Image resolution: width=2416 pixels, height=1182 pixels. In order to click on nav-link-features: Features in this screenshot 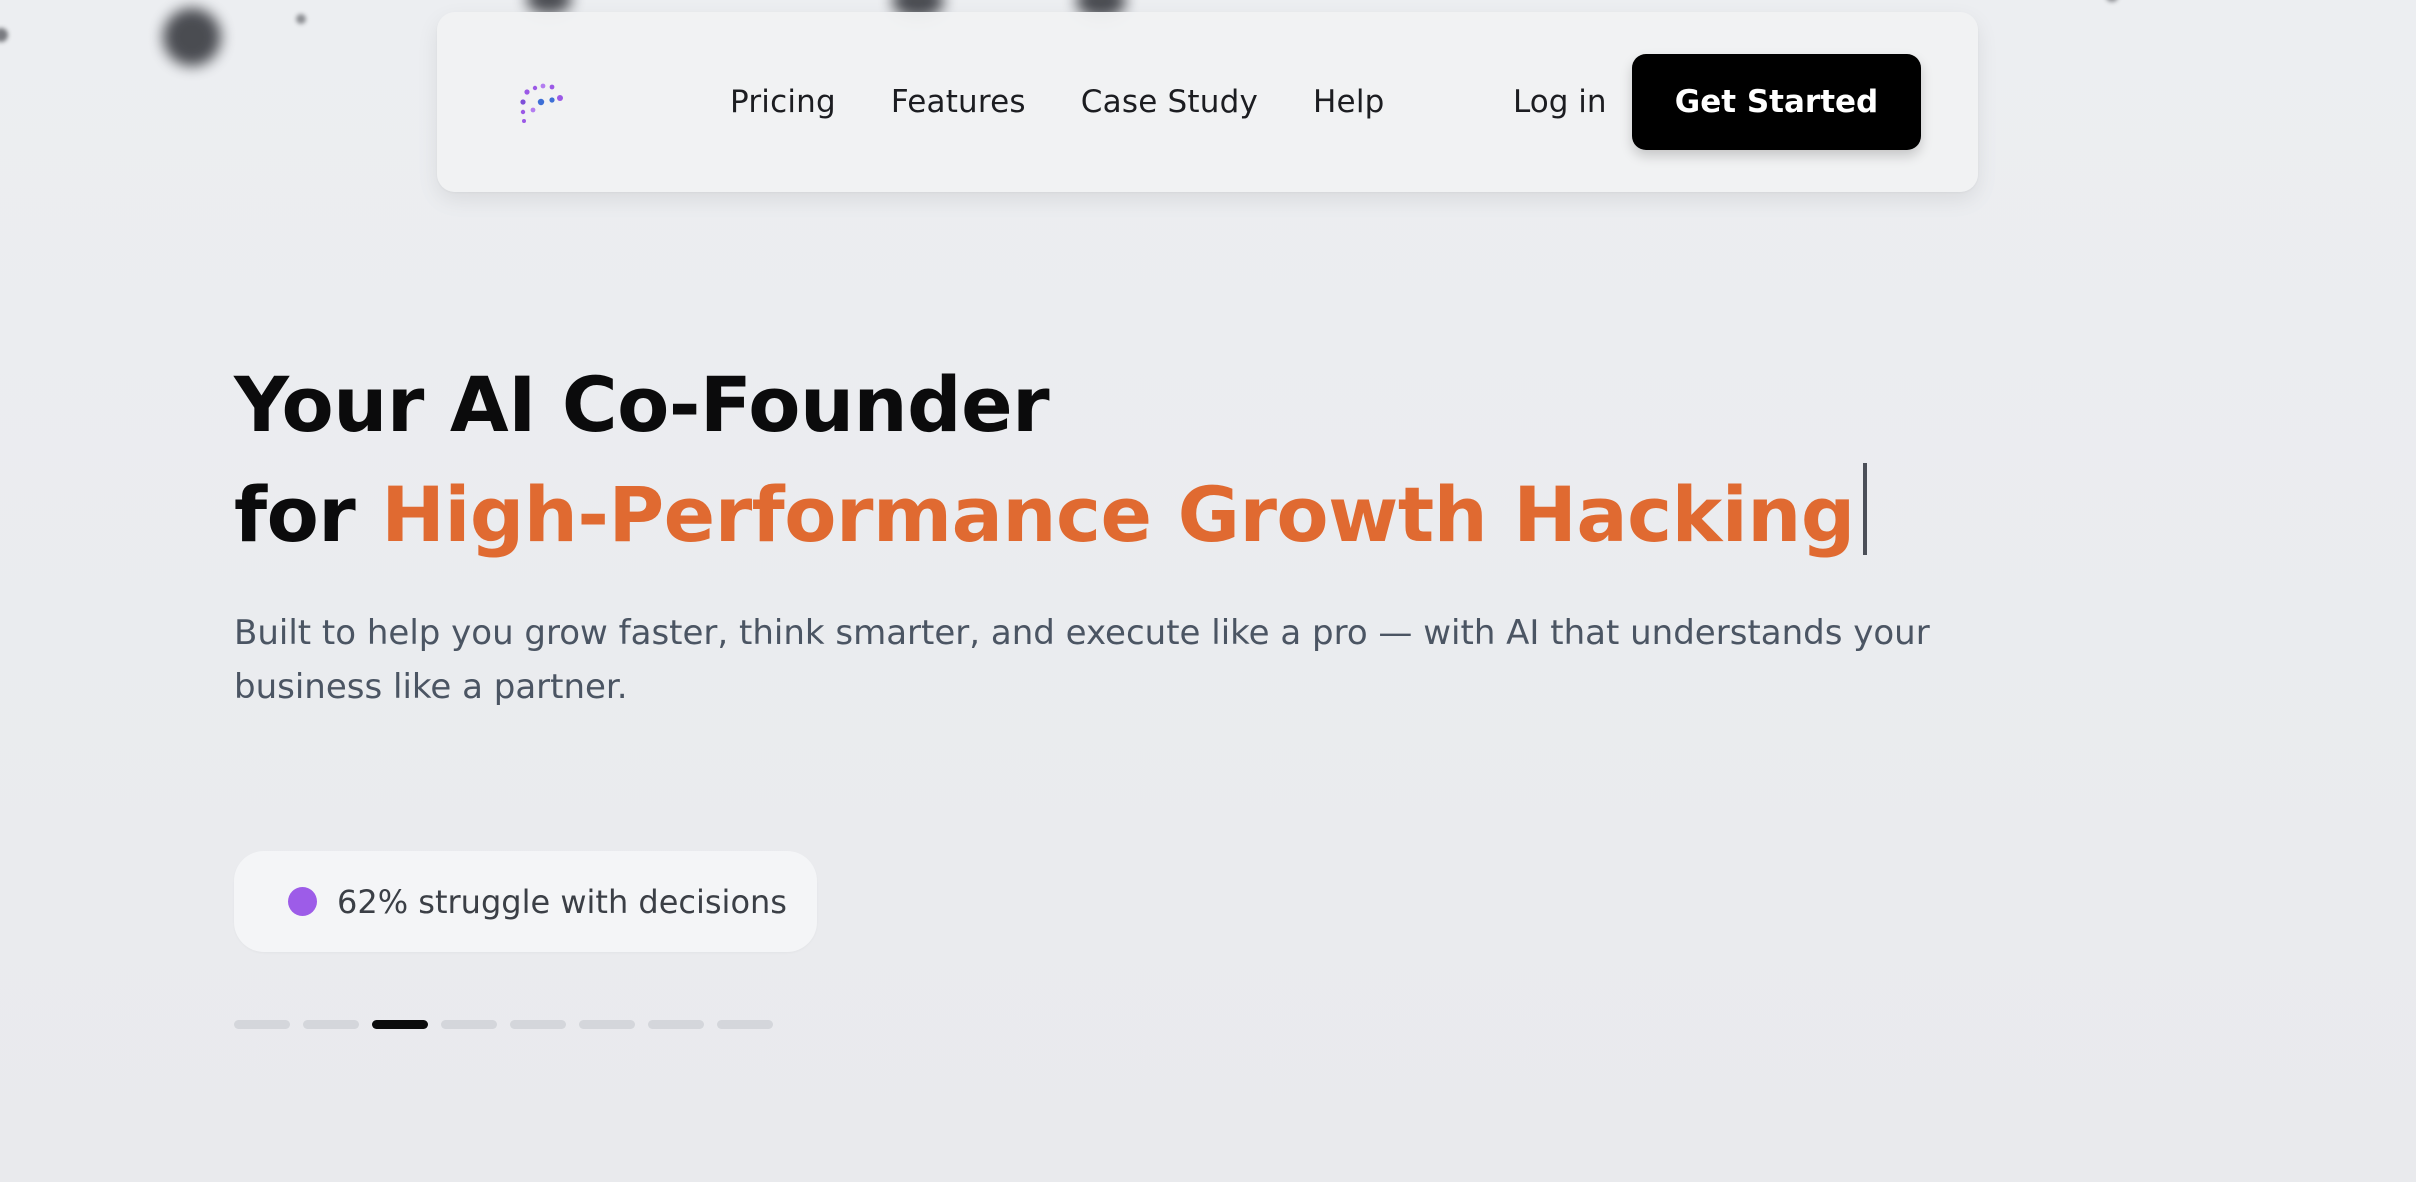, I will do `click(958, 102)`.